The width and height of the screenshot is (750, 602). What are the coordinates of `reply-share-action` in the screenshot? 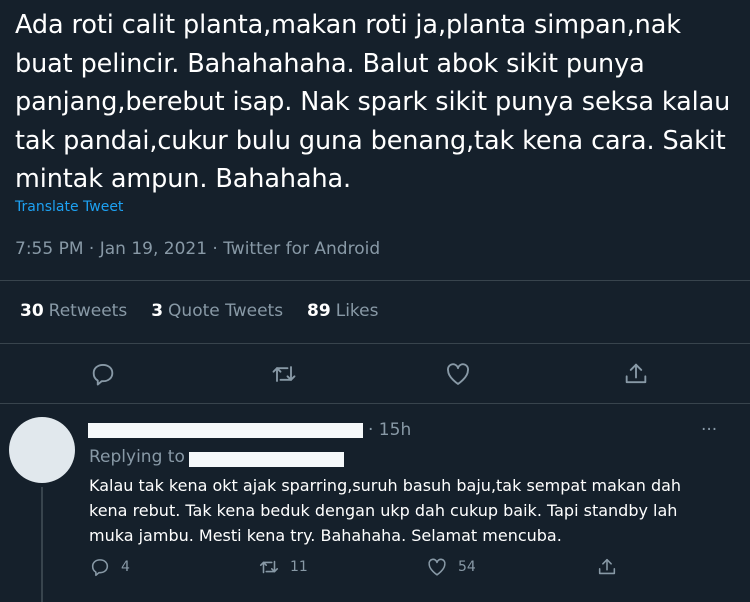 It's located at (612, 567).